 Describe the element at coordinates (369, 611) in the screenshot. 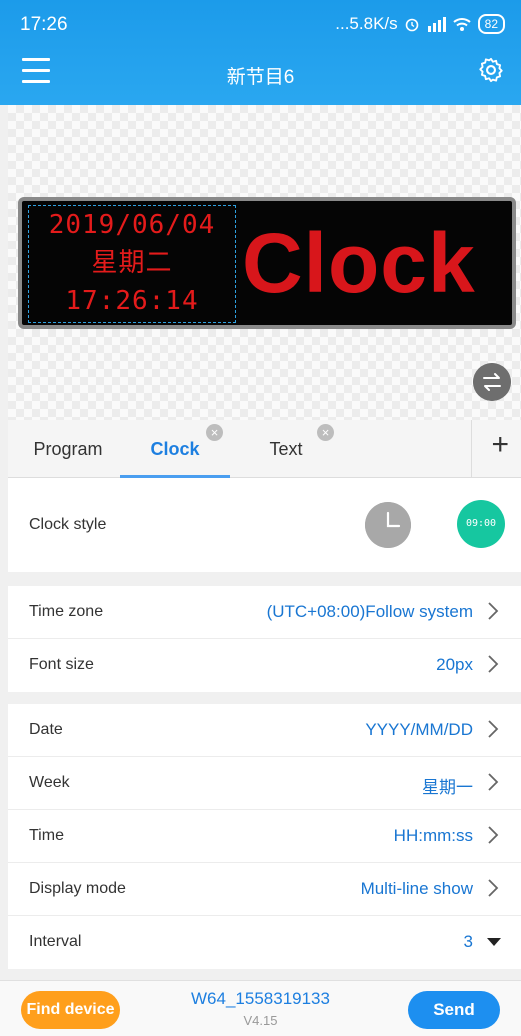

I see `time-zone-value: (UTC+08:00)Follow system` at that location.